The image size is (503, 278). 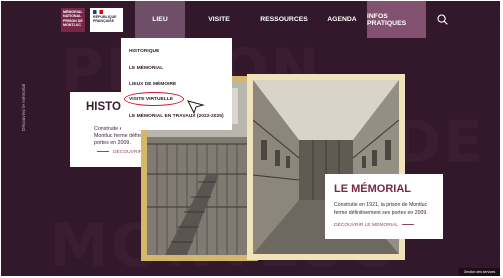 I want to click on flag-icon, so click(x=98, y=12).